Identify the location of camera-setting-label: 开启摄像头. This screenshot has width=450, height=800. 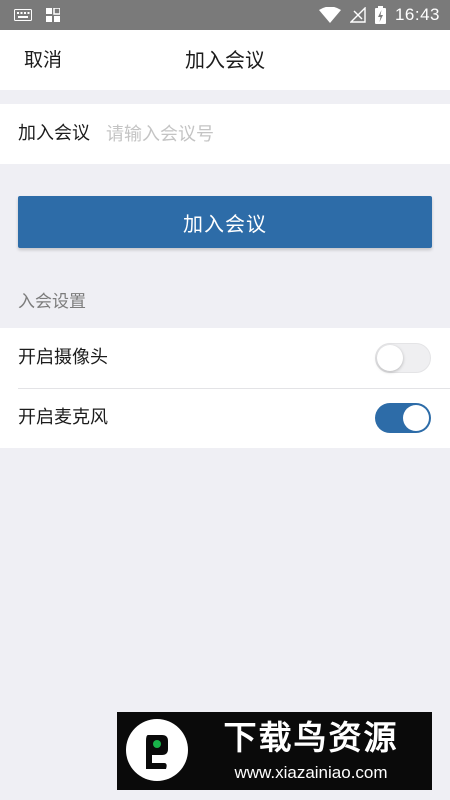
(63, 357).